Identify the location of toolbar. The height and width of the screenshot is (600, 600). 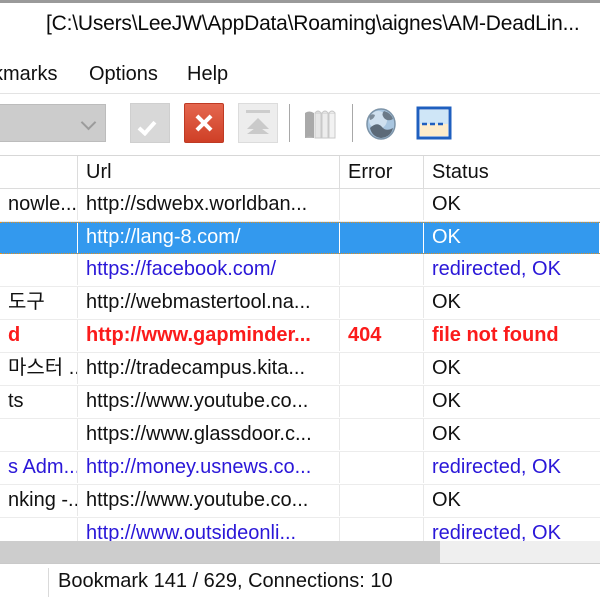
(300, 125).